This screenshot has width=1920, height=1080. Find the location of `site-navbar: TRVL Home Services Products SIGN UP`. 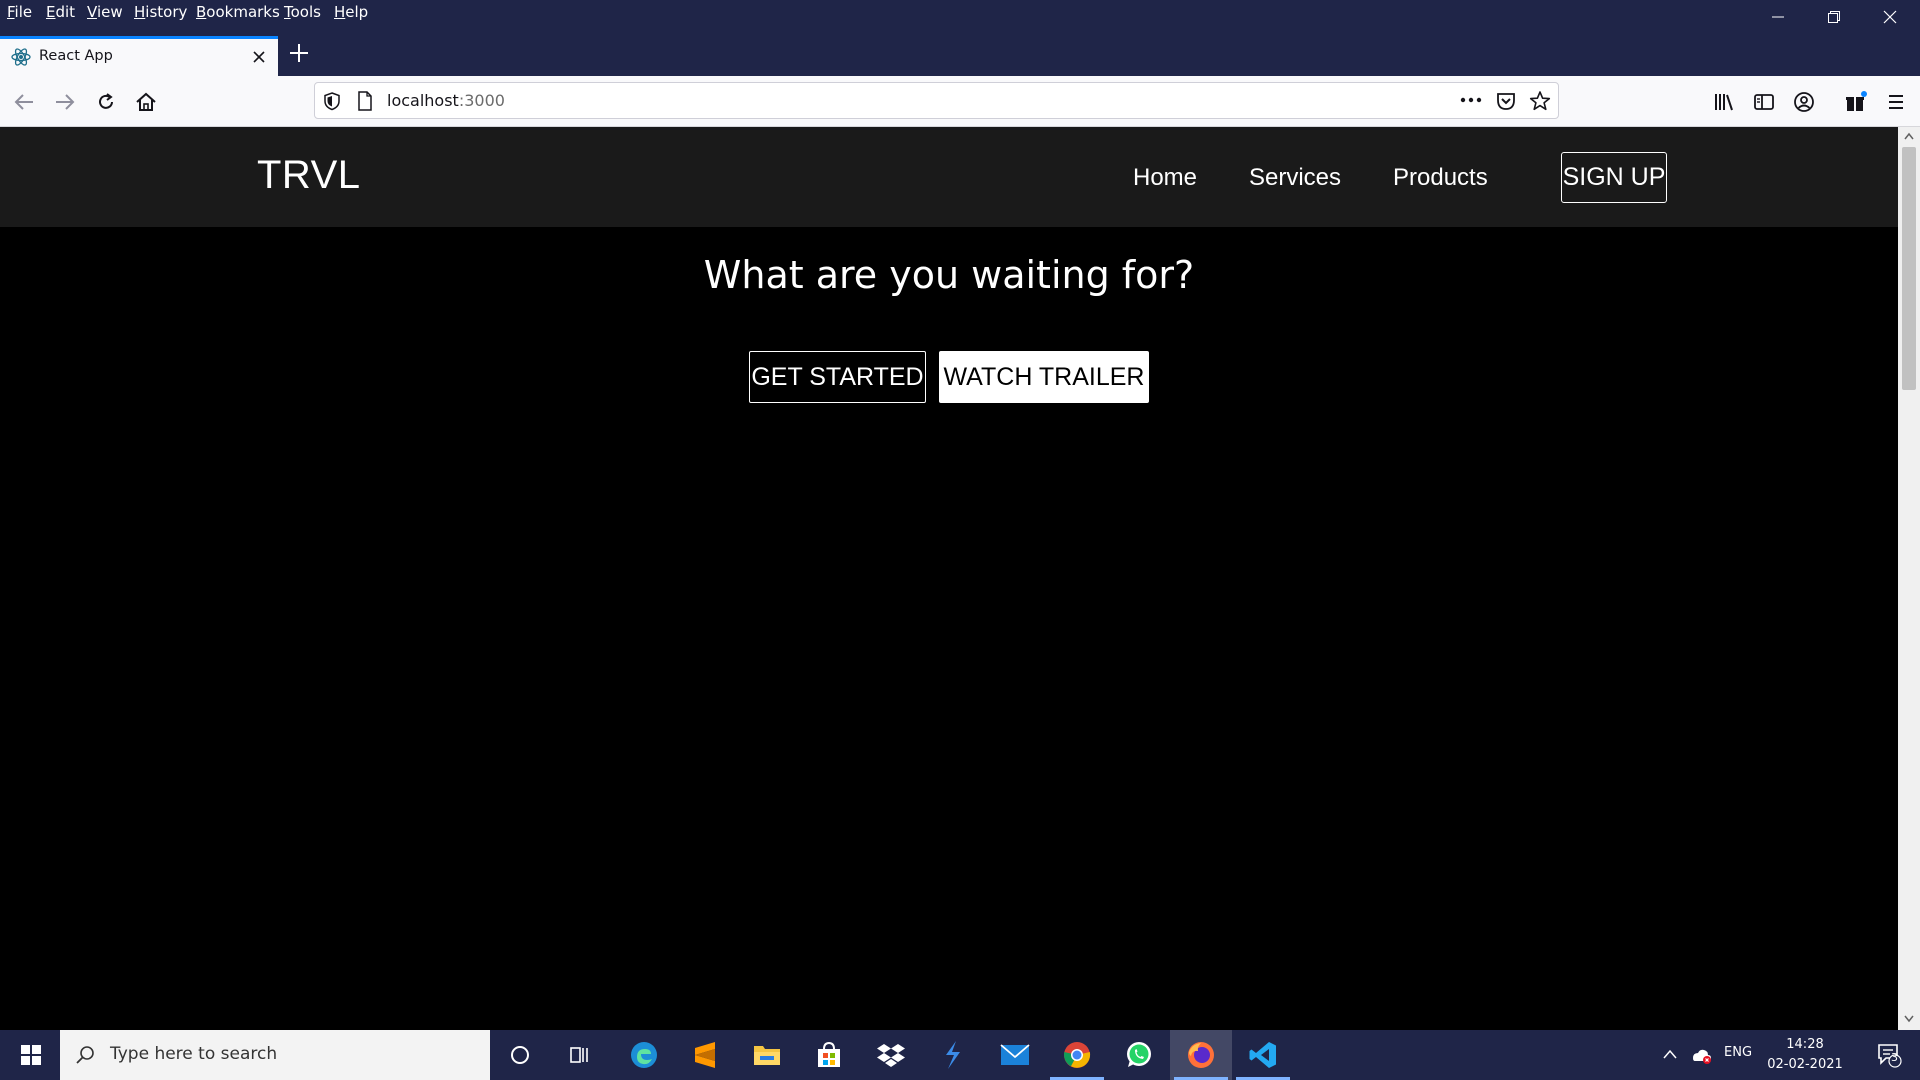

site-navbar: TRVL Home Services Products SIGN UP is located at coordinates (949, 177).